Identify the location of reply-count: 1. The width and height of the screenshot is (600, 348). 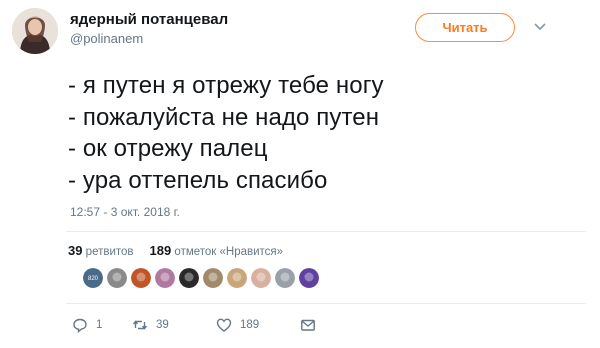
(99, 325).